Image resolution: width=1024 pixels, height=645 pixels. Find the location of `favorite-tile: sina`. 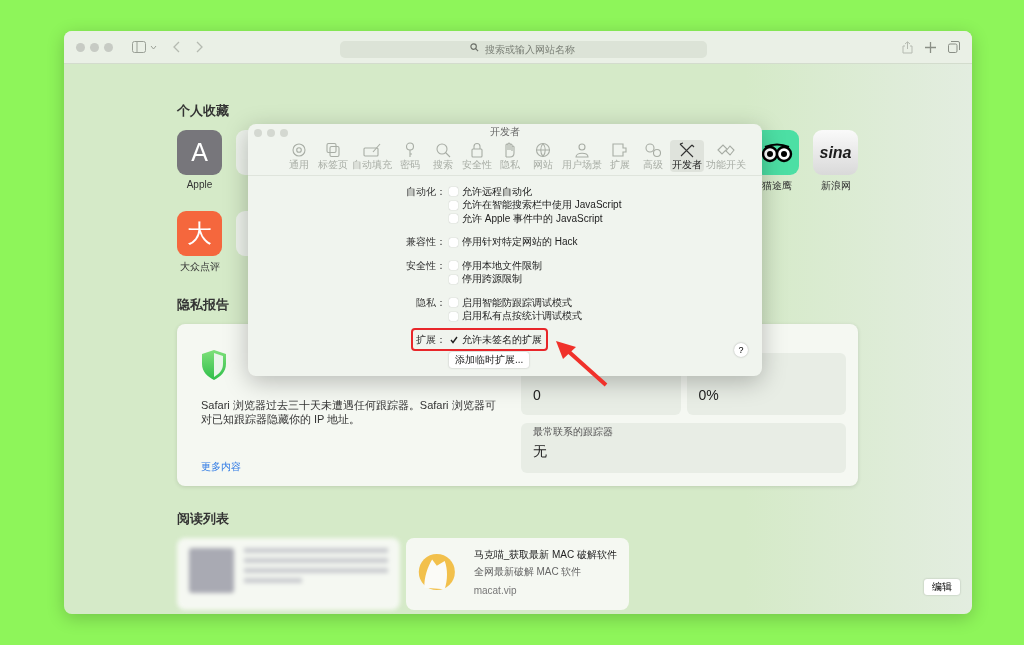

favorite-tile: sina is located at coordinates (835, 152).